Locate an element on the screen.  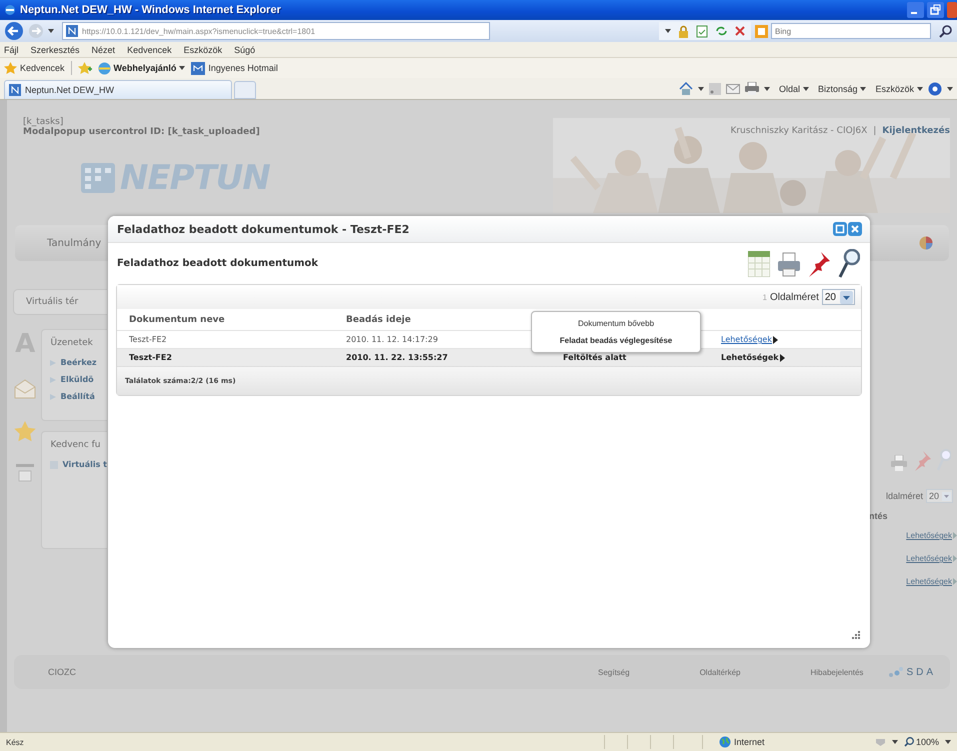
section-heading: Feladathoz beadott dokumentumok is located at coordinates (217, 263).